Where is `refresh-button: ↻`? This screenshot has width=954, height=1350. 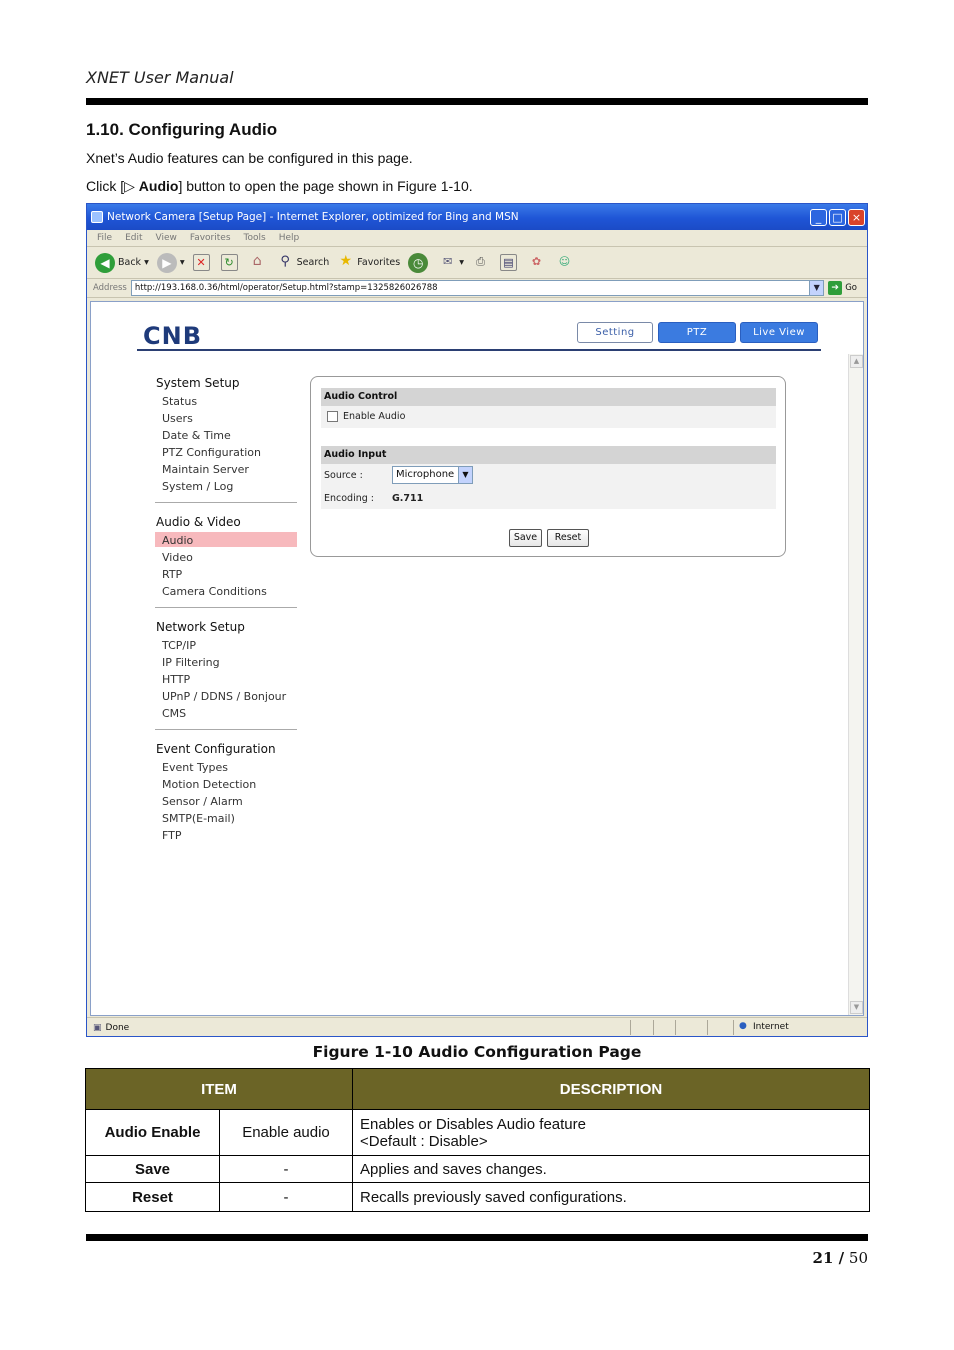
refresh-button: ↻ is located at coordinates (230, 262).